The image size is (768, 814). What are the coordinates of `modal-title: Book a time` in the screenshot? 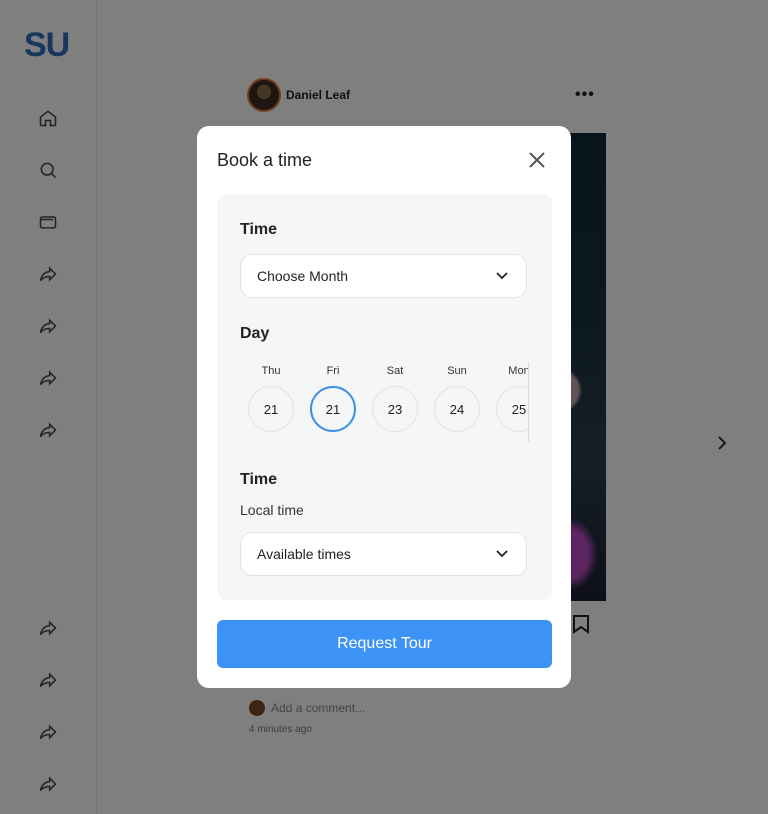 It's located at (265, 160).